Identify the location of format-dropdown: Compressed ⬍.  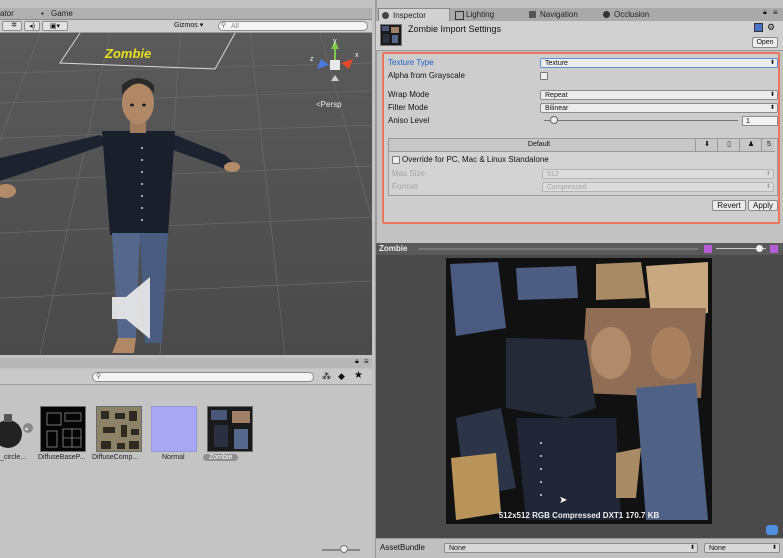
(658, 187).